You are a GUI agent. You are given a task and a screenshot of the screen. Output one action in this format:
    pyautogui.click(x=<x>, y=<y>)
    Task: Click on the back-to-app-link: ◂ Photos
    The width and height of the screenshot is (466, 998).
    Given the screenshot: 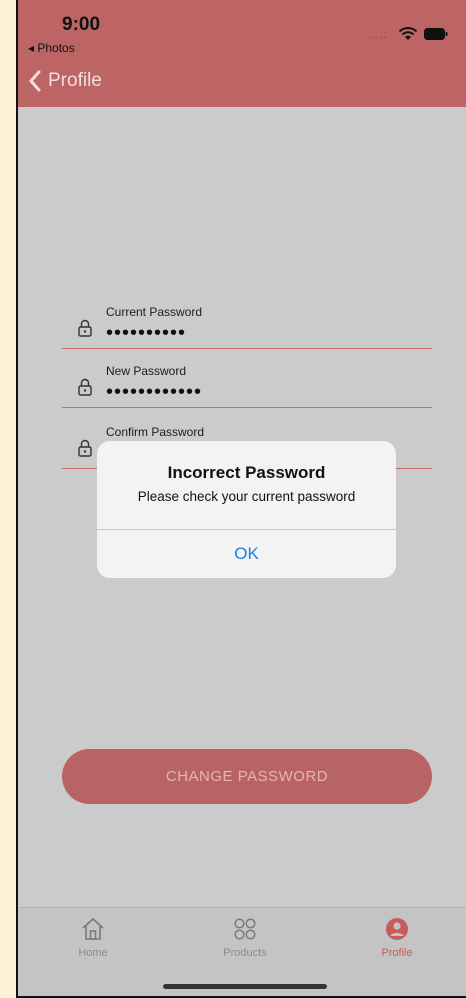 What is the action you would take?
    pyautogui.click(x=51, y=48)
    